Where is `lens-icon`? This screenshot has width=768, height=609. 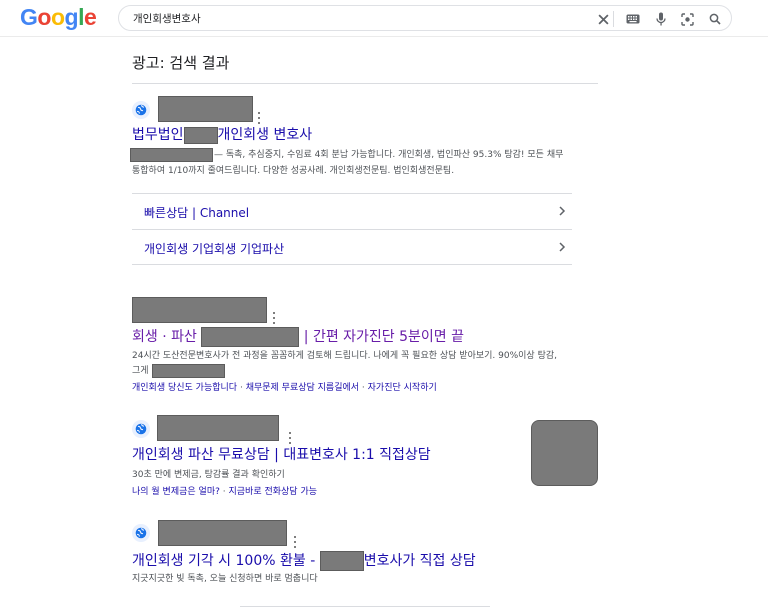 lens-icon is located at coordinates (687, 19).